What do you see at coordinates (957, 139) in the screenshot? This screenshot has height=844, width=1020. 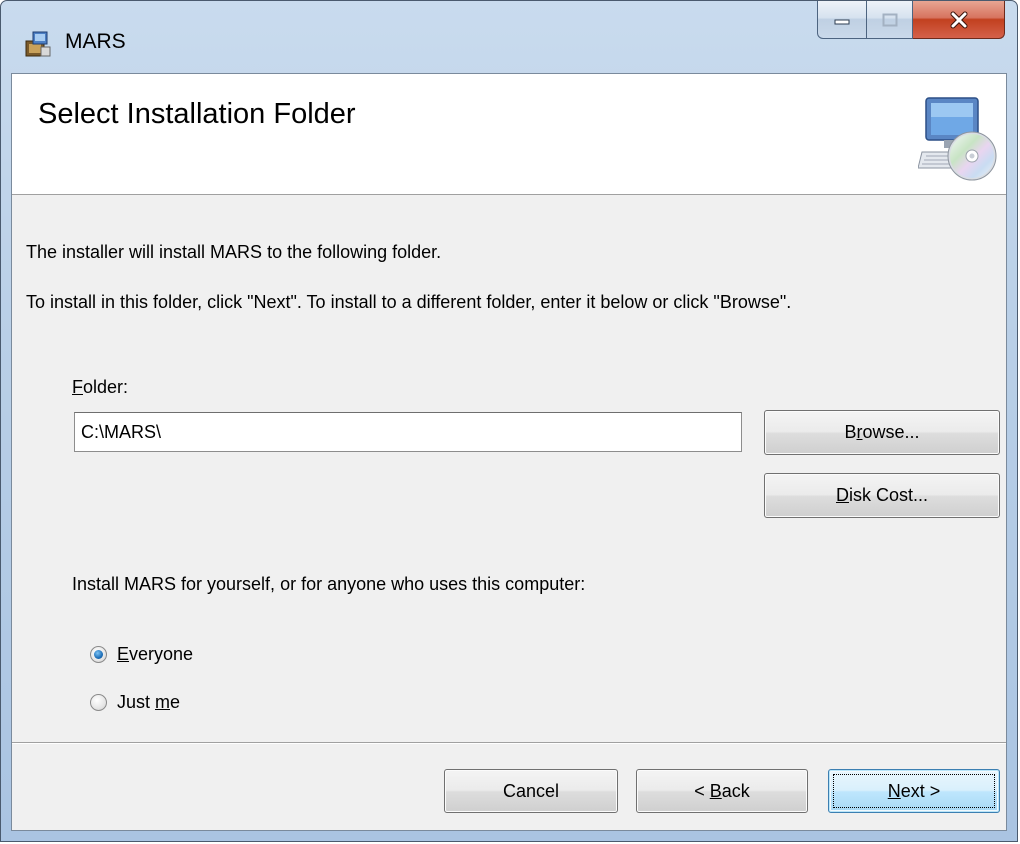 I see `computer-cd-icon` at bounding box center [957, 139].